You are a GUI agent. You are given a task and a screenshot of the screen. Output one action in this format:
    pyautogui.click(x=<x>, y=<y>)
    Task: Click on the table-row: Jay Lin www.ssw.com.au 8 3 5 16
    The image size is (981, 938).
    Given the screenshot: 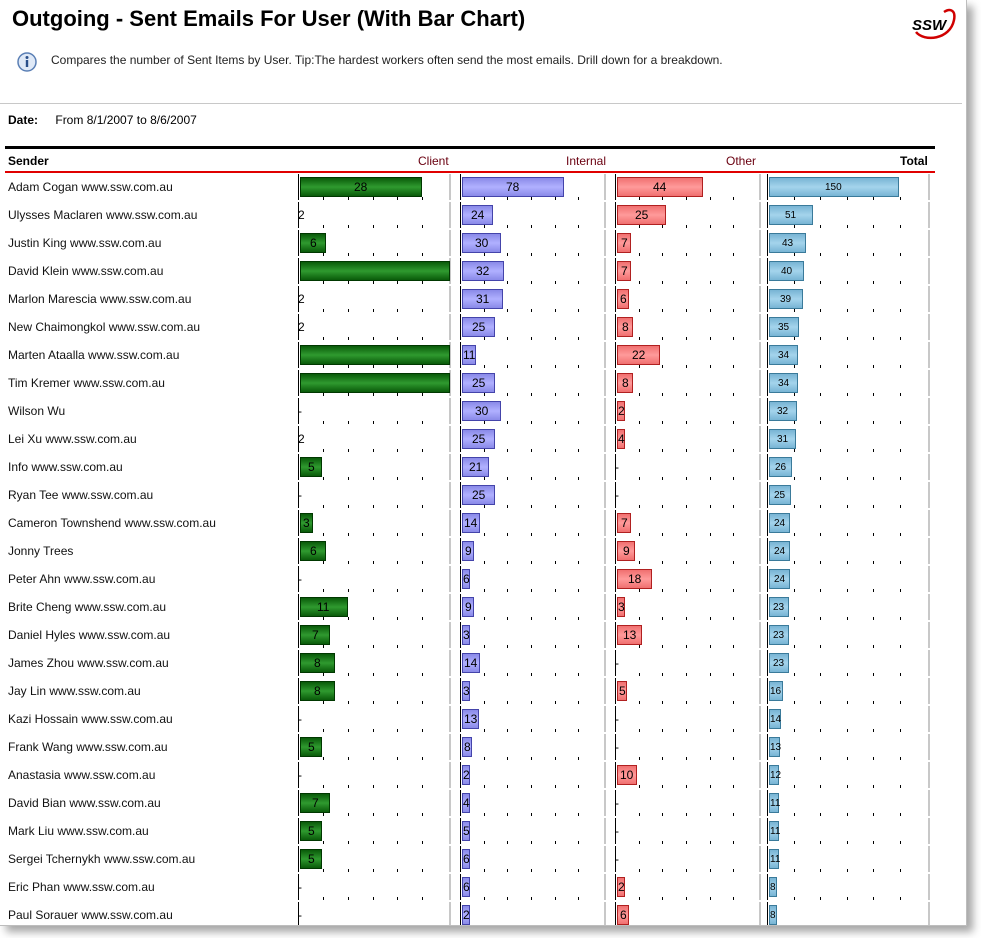 What is the action you would take?
    pyautogui.click(x=483, y=691)
    